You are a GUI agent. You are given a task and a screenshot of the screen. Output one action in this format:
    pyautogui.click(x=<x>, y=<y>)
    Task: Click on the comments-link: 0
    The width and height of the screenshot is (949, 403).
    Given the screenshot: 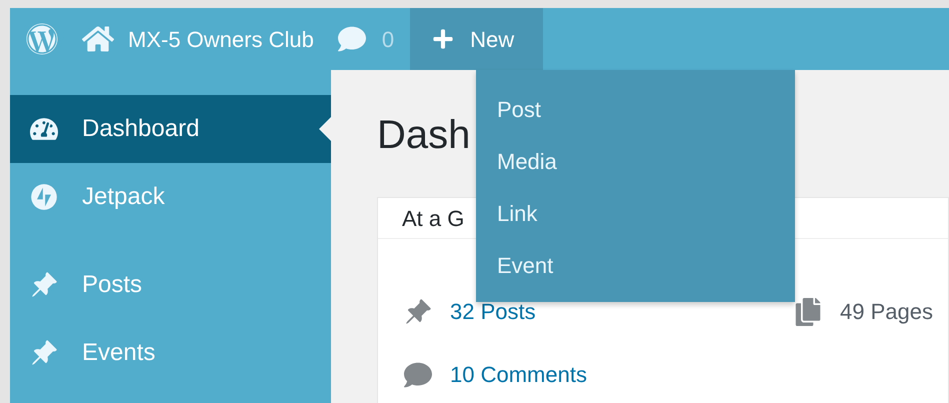 What is the action you would take?
    pyautogui.click(x=366, y=39)
    